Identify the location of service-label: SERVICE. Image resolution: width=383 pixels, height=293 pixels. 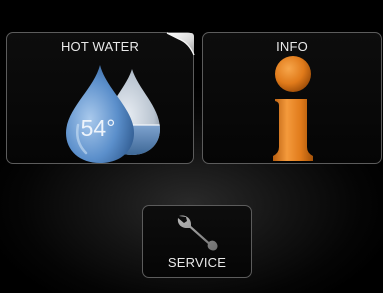
(197, 262).